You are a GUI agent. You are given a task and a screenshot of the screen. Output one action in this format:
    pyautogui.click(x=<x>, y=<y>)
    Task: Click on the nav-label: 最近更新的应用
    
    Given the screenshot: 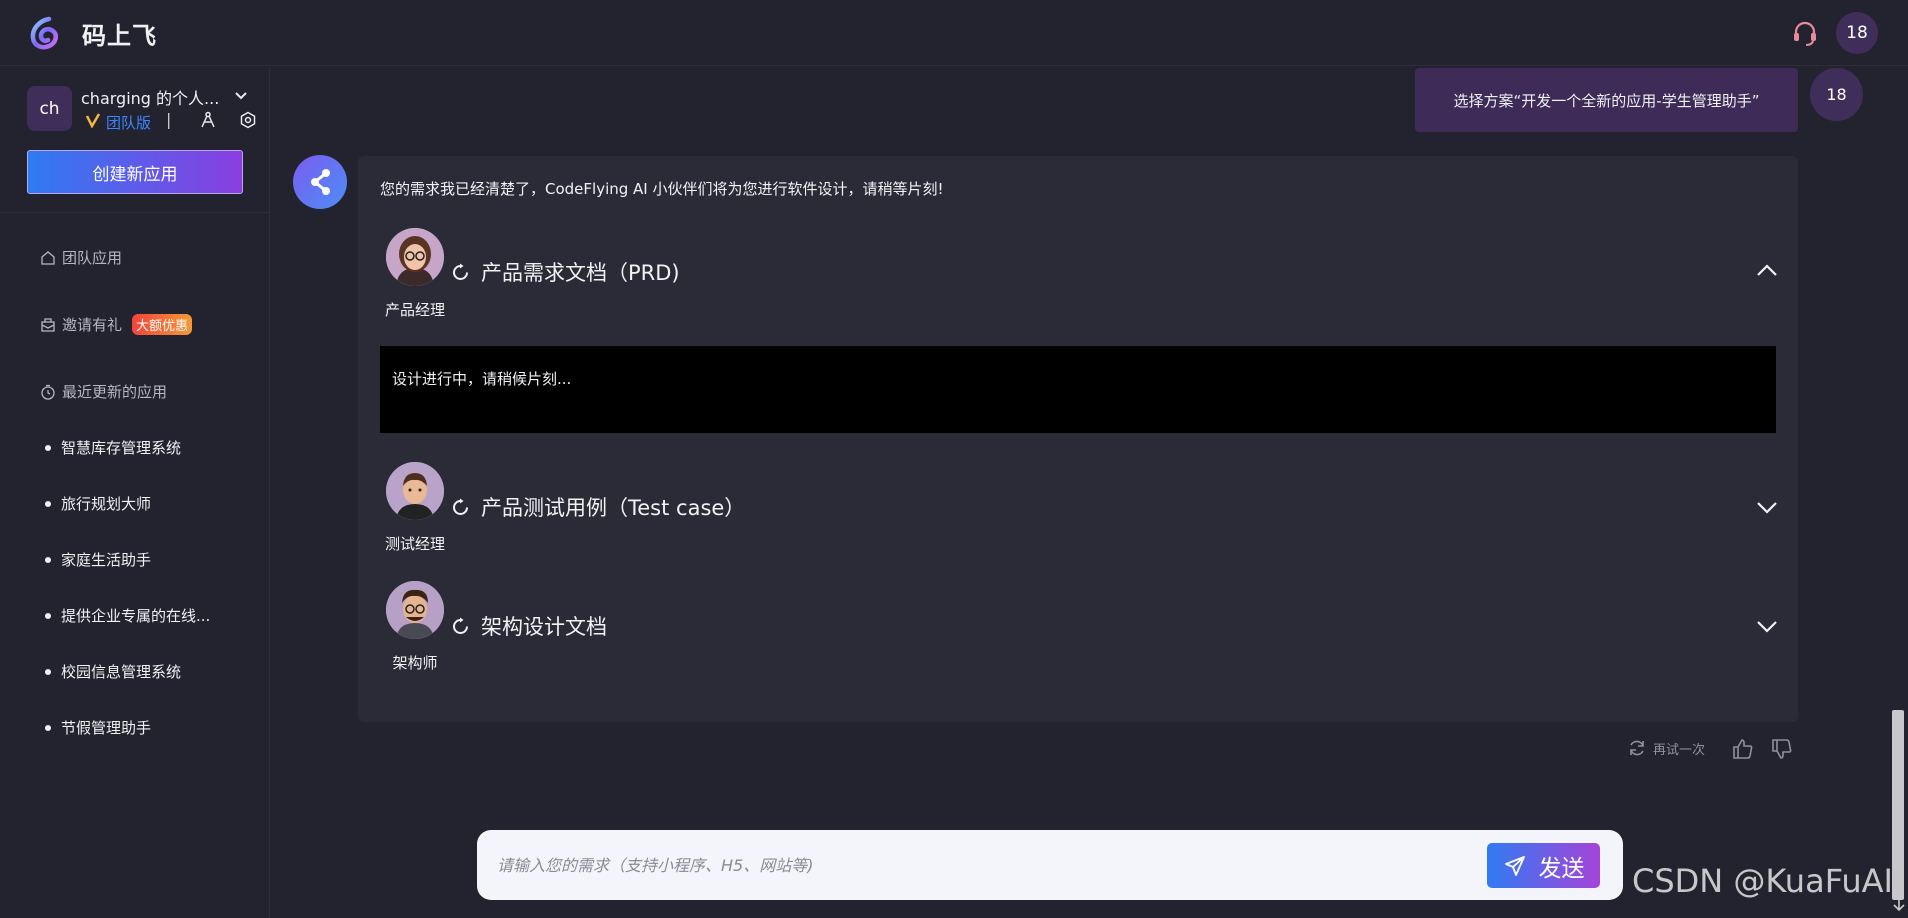 What is the action you would take?
    pyautogui.click(x=115, y=392)
    